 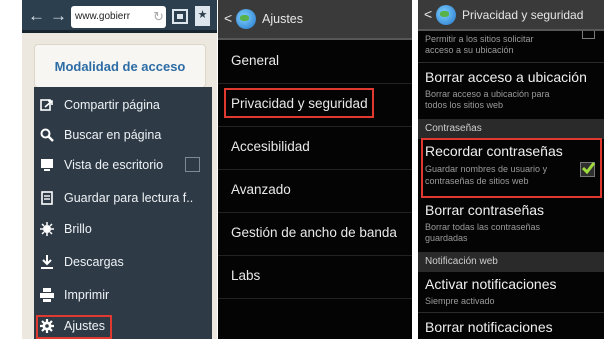 What do you see at coordinates (58, 16) in the screenshot?
I see `forward-button: →` at bounding box center [58, 16].